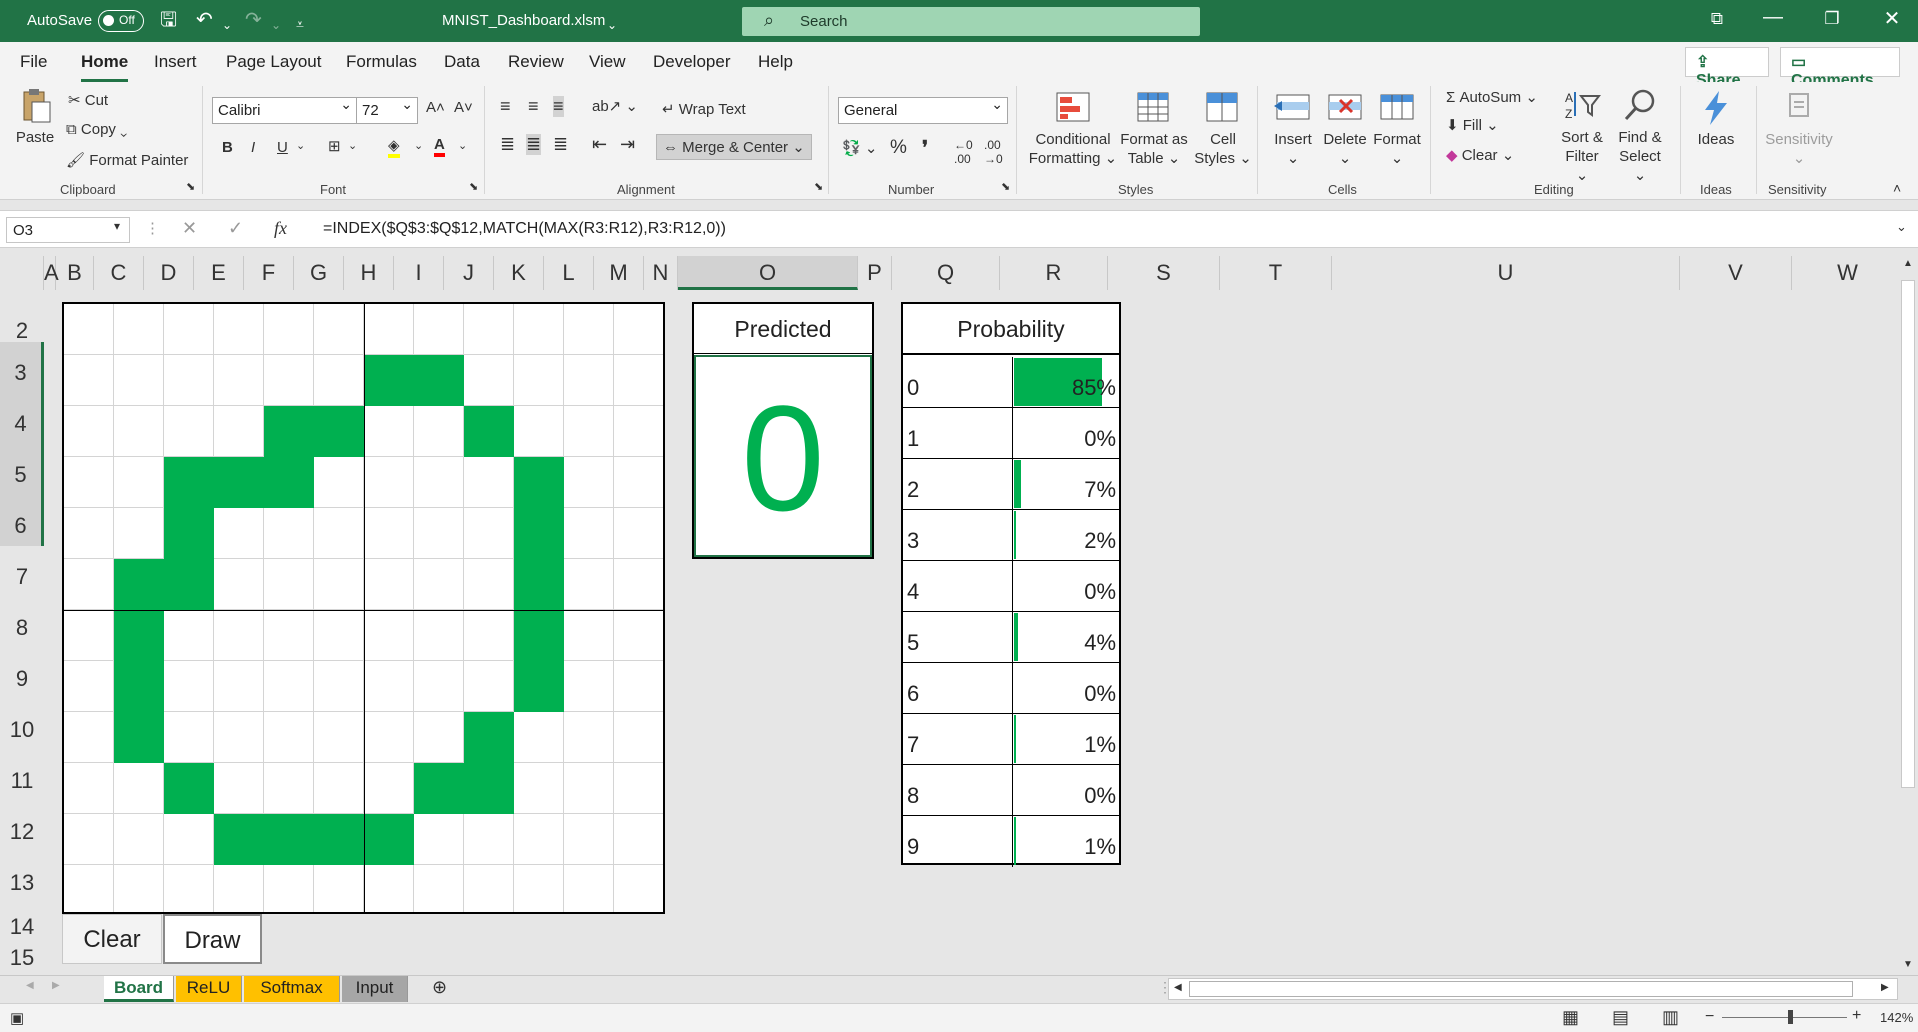  Describe the element at coordinates (22, 826) in the screenshot. I see `row-header-12: 12` at that location.